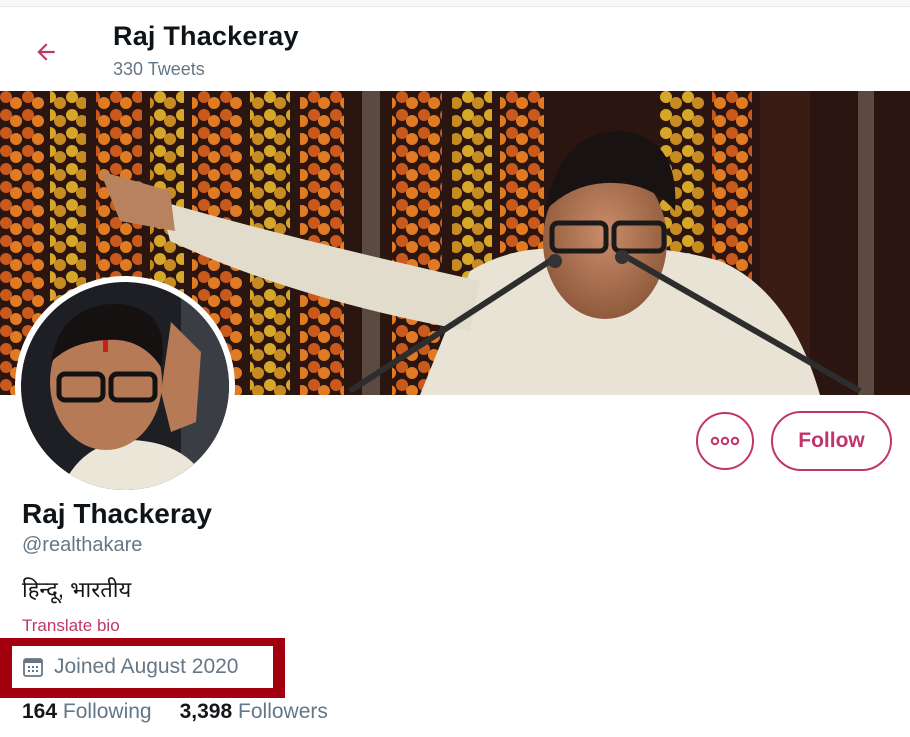 This screenshot has width=910, height=737. Describe the element at coordinates (117, 513) in the screenshot. I see `profile-name: Raj Thackeray` at that location.